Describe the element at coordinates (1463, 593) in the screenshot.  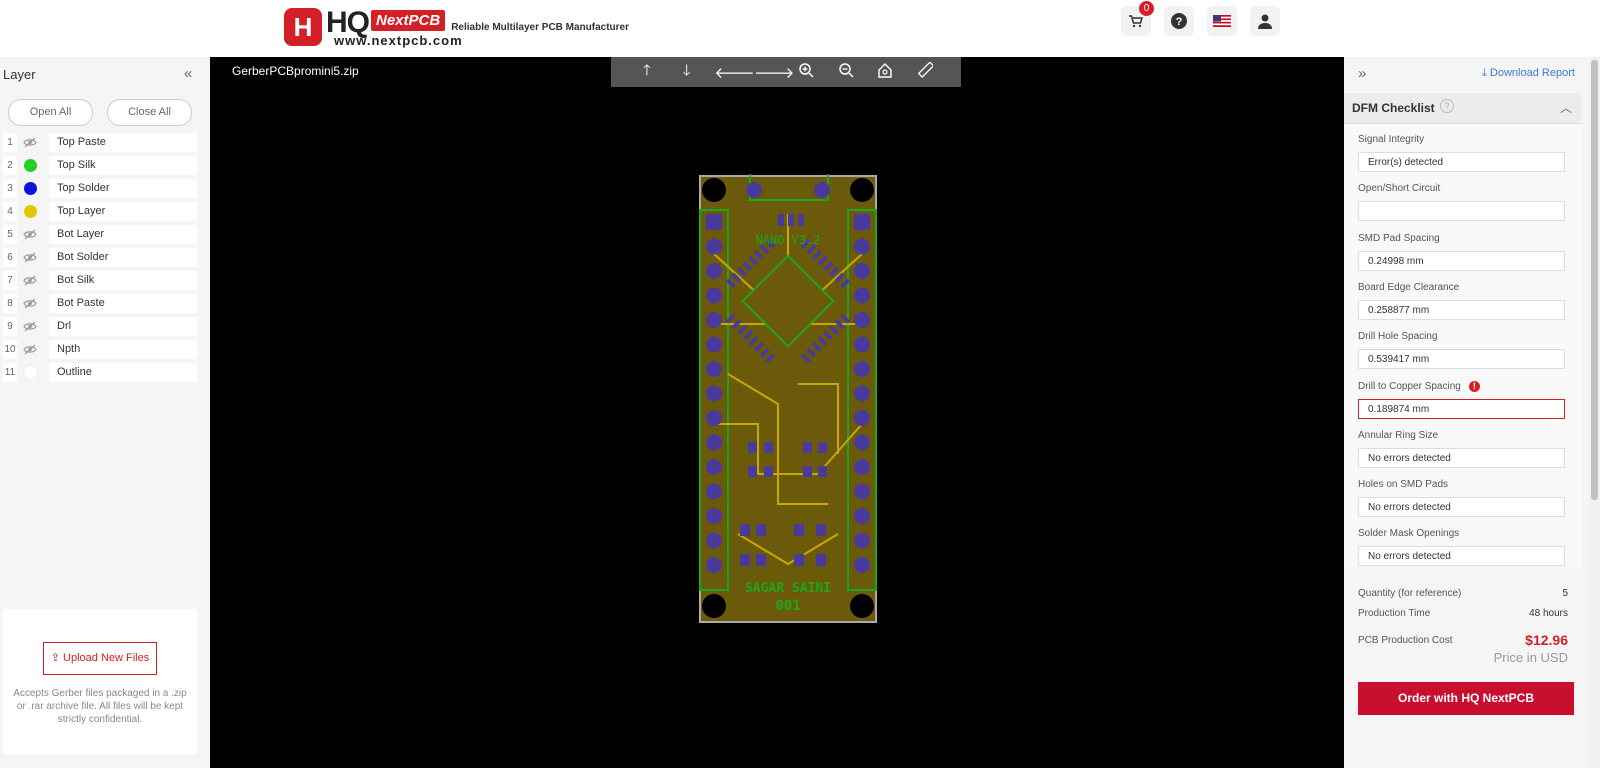
I see `quantity-row: Quantity (for reference) 5` at that location.